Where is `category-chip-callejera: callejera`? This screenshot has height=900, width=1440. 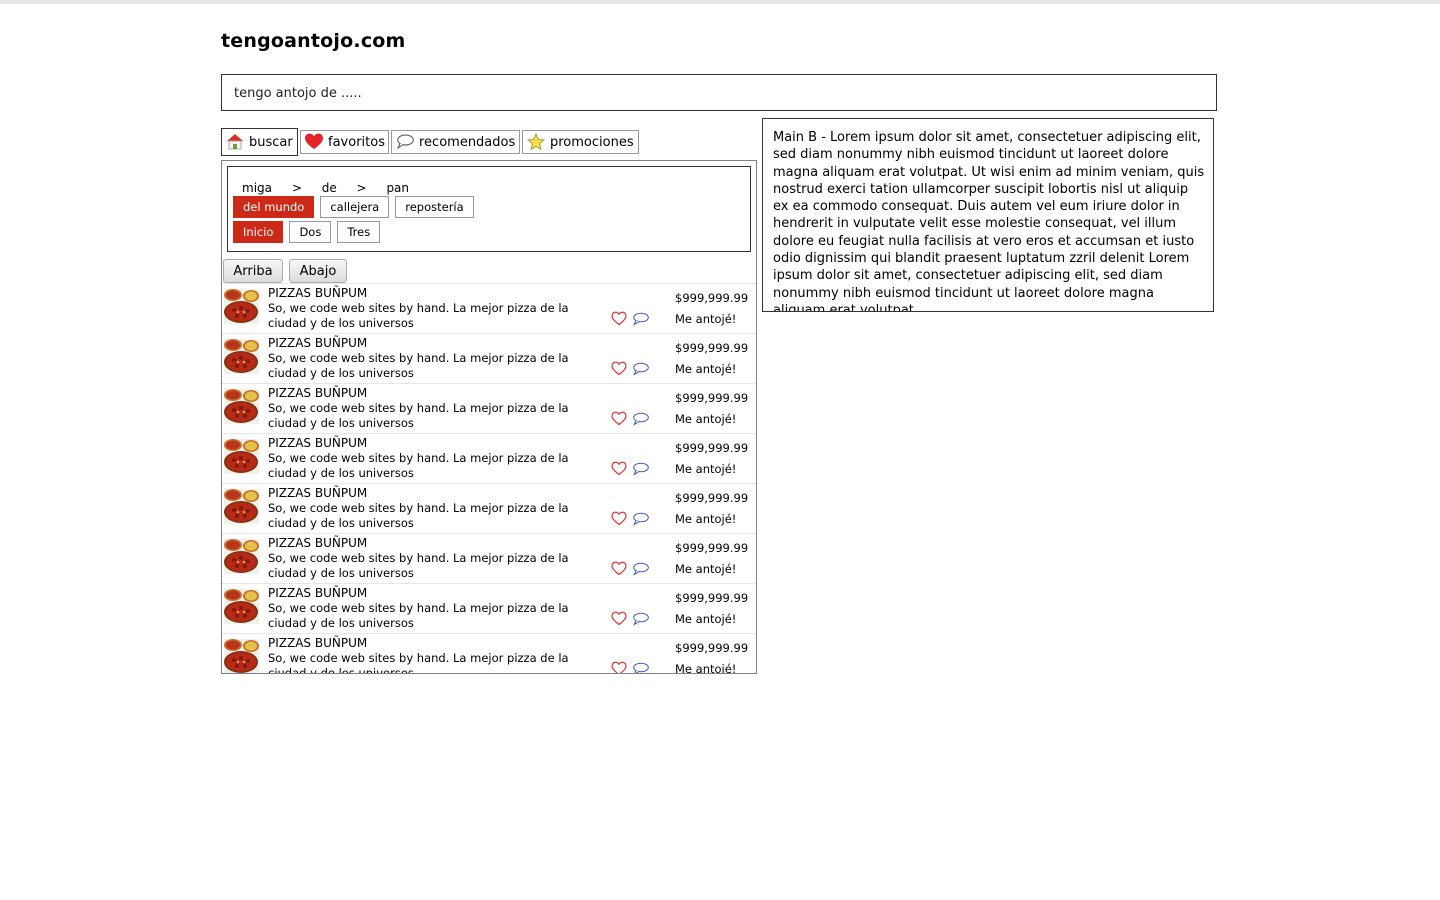 category-chip-callejera: callejera is located at coordinates (355, 207).